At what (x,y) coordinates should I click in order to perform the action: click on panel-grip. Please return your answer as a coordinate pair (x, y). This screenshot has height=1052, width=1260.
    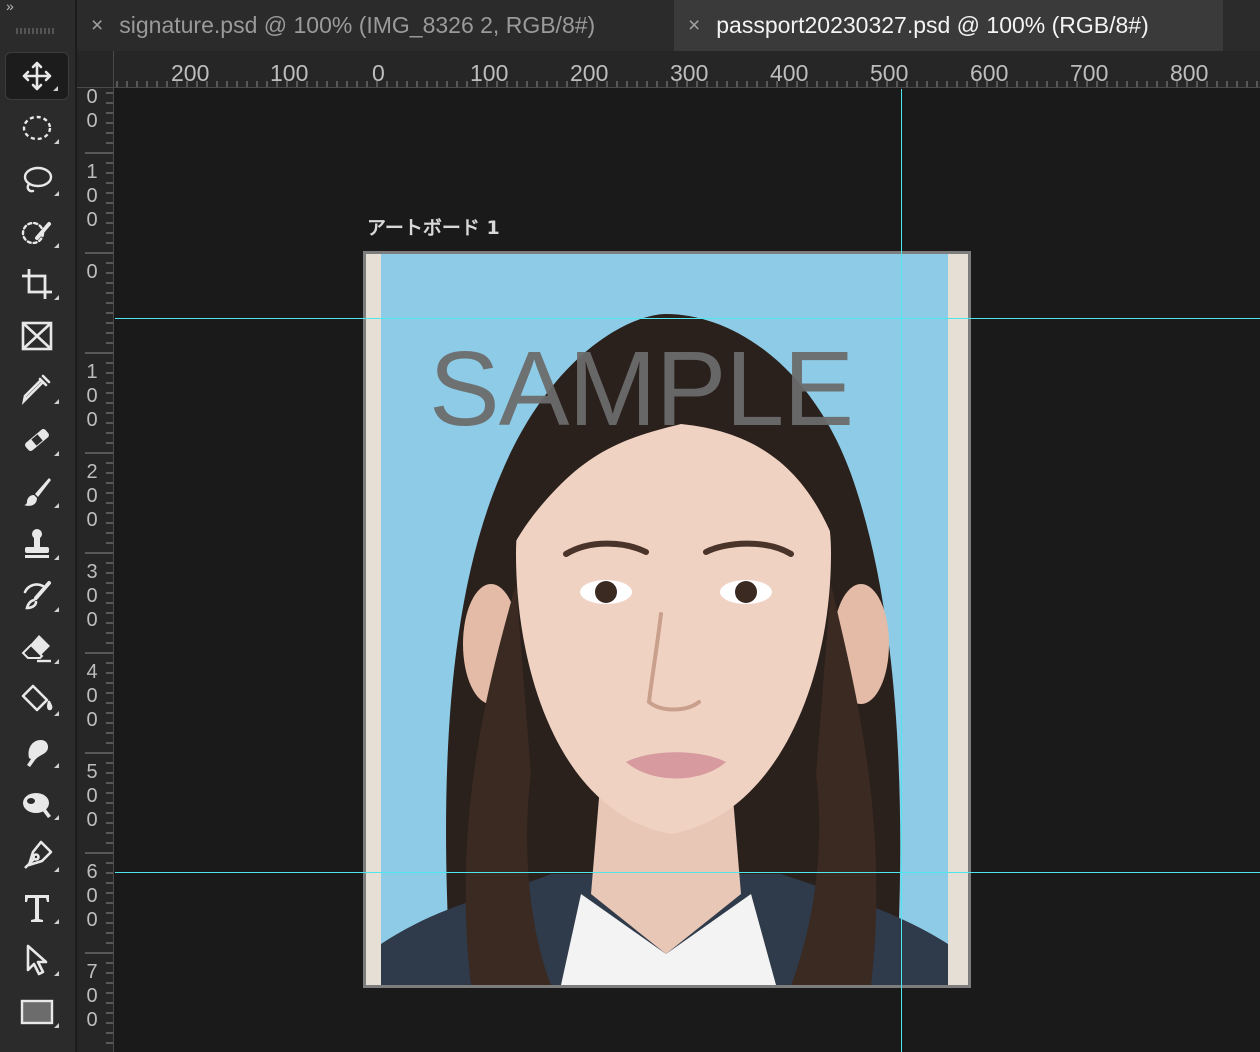
    Looking at the image, I should click on (36, 31).